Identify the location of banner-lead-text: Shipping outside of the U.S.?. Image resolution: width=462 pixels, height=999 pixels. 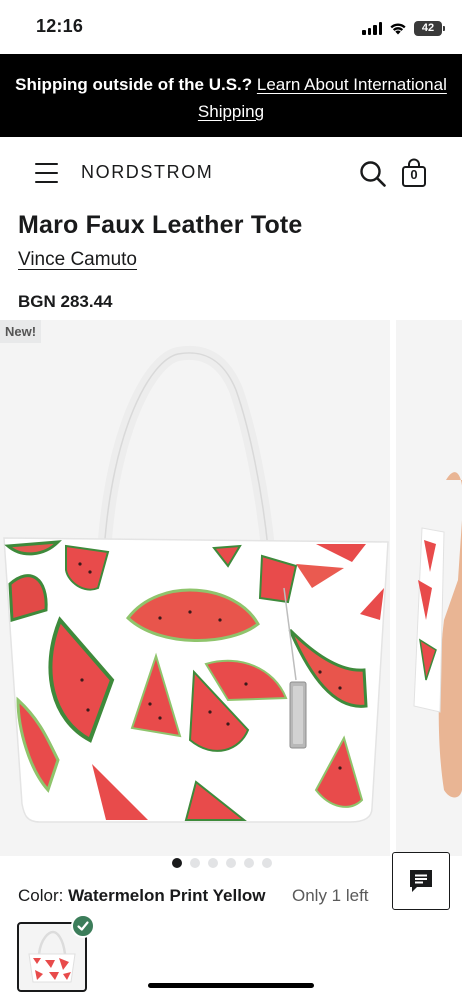
(134, 84).